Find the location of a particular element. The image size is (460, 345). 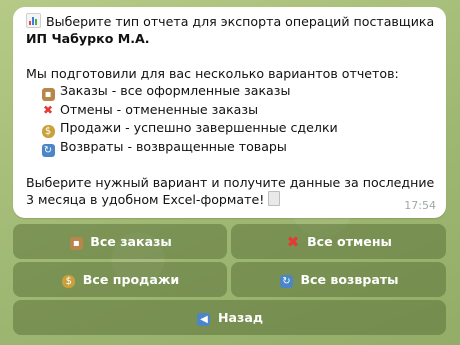

list-item: ✖ Отмены - отмененные заказы is located at coordinates (232, 110).